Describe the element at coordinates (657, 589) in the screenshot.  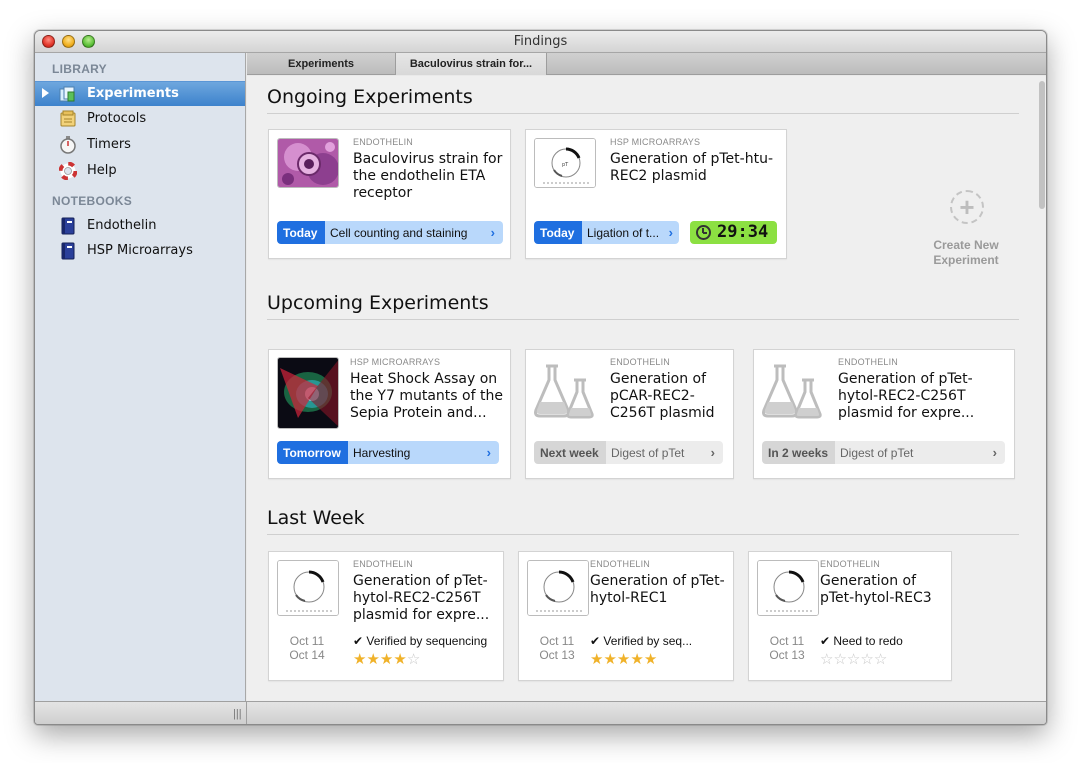
I see `experiment-title: Generation of pTet-hytol-REC1` at that location.